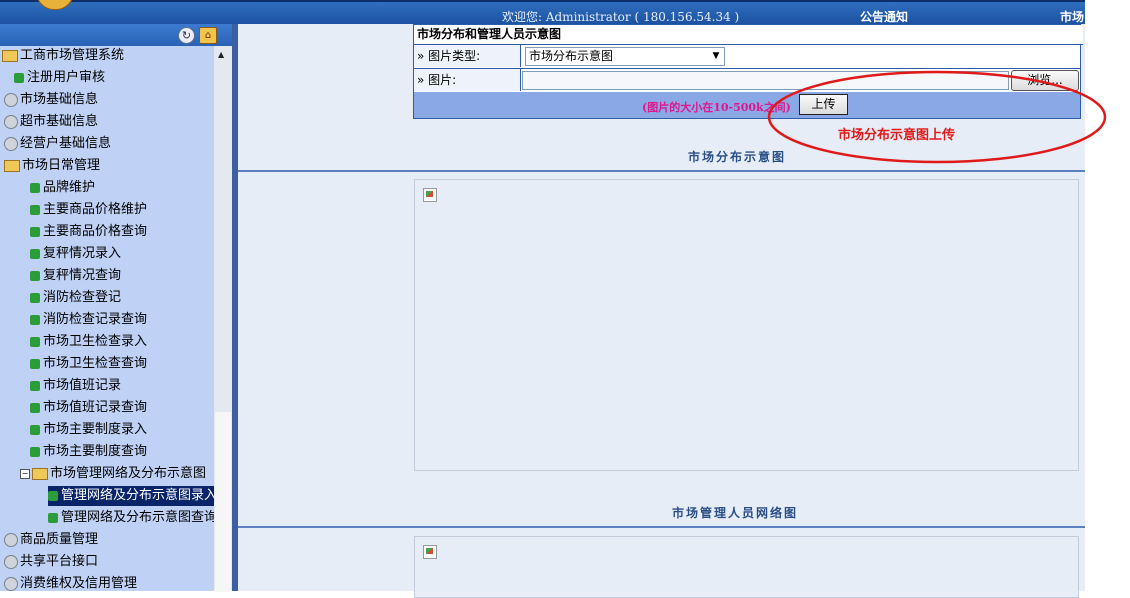 The width and height of the screenshot is (1130, 598). What do you see at coordinates (137, 517) in the screenshot?
I see `tree-item-label: 管理网络及分布示意图查询` at bounding box center [137, 517].